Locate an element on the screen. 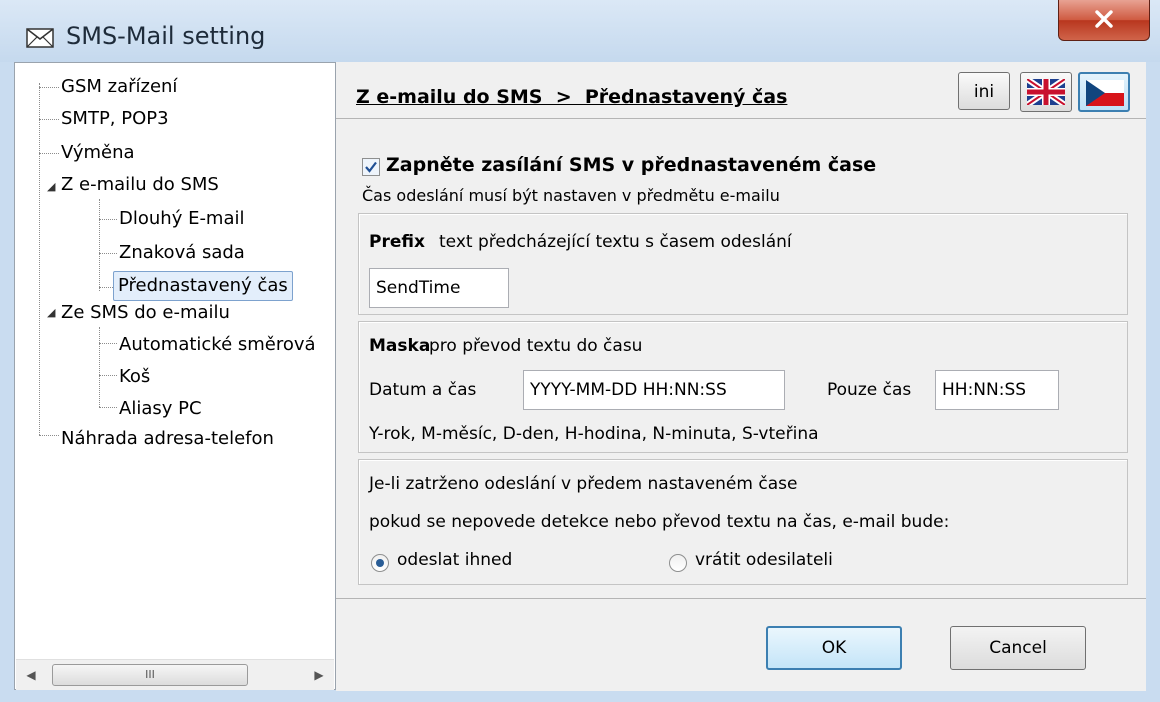  tree-item-prednastaveny-cas: Přednastavený čas is located at coordinates (203, 286).